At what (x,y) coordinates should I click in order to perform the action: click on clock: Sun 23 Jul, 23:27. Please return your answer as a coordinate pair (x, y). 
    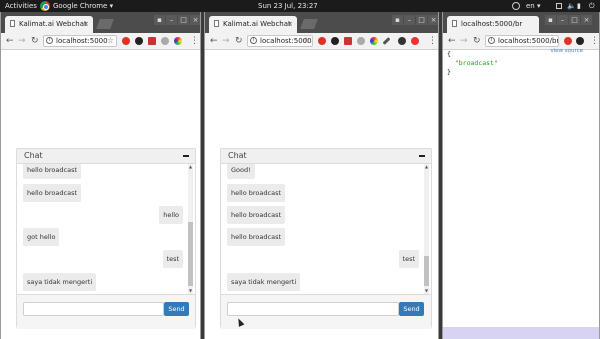
    Looking at the image, I should click on (288, 6).